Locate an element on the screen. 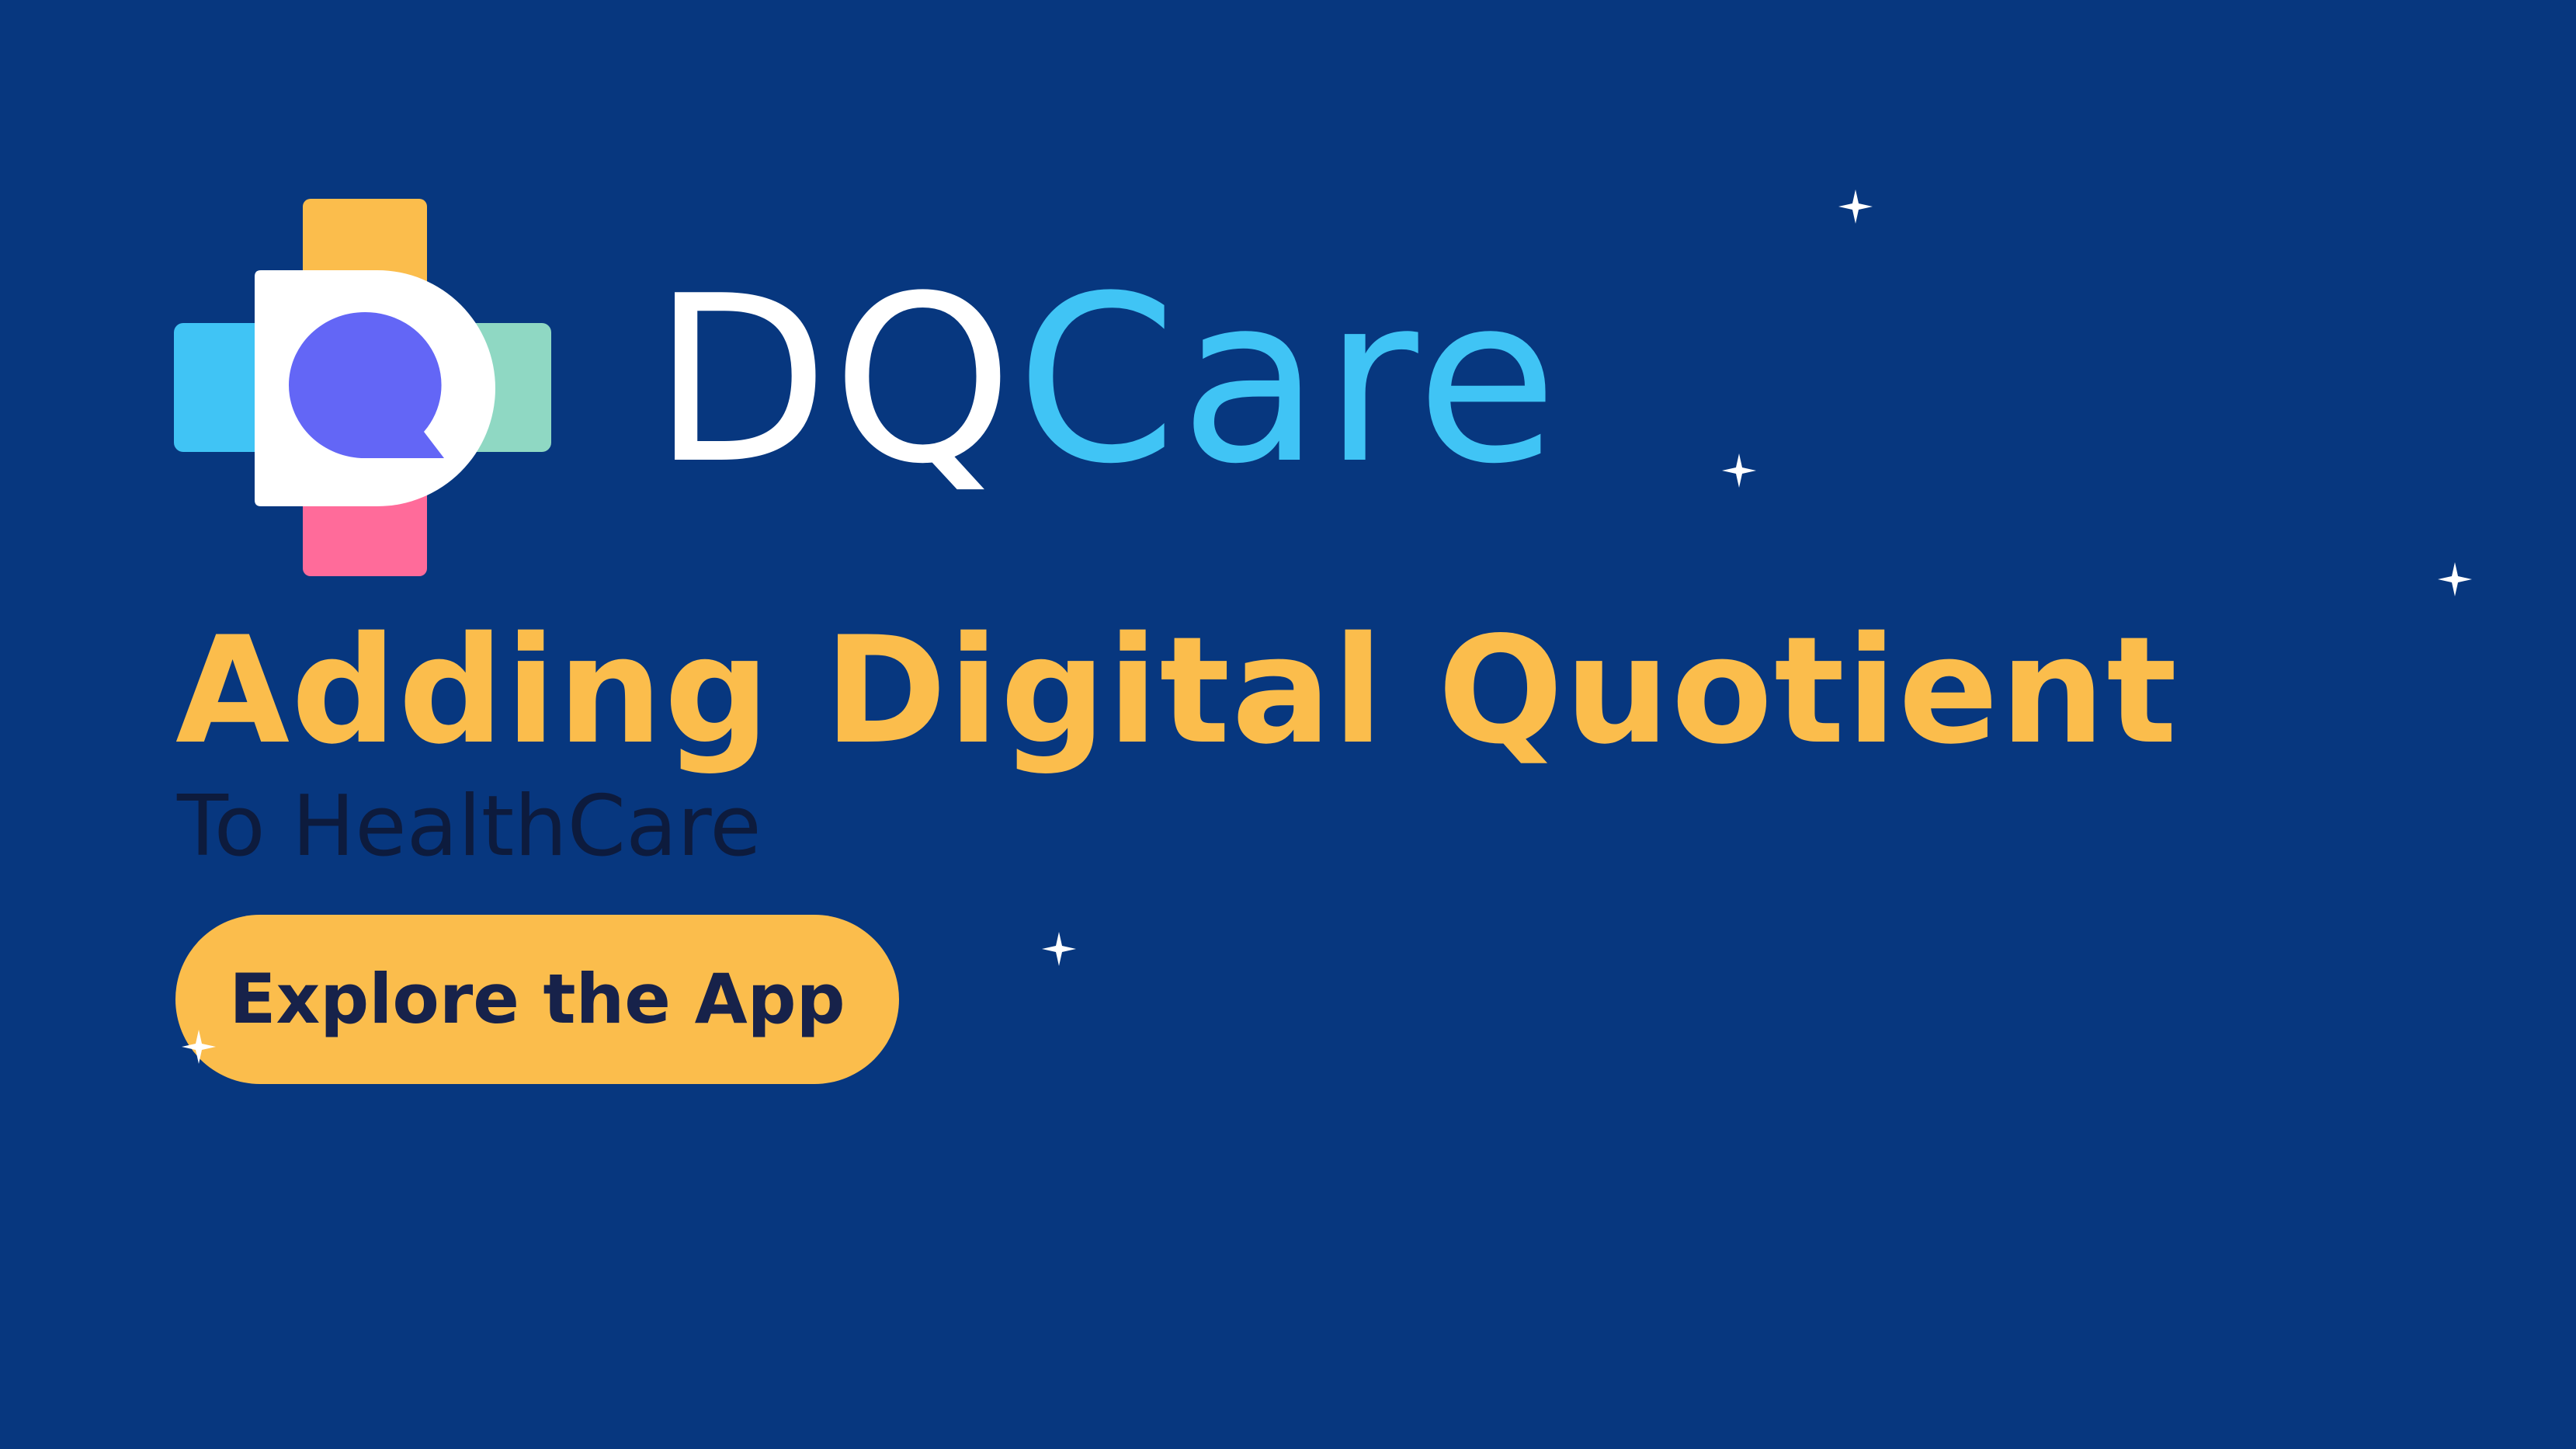 The image size is (2576, 1449). brand-wordmark: DQCare is located at coordinates (1106, 380).